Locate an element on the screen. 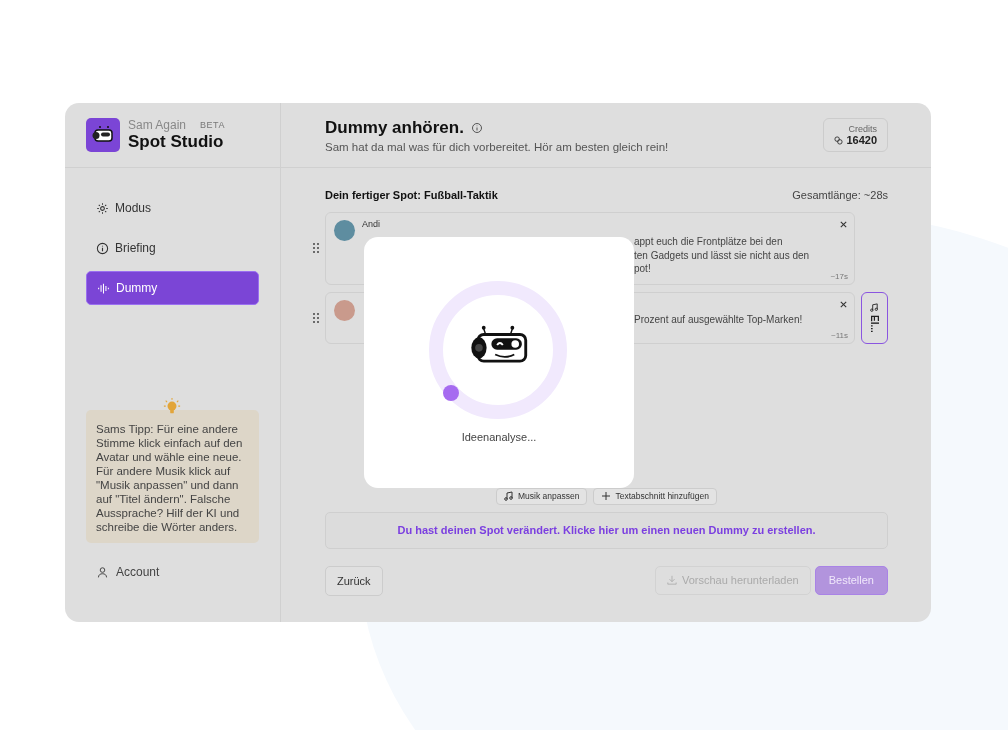 The image size is (1008, 730). avatar is located at coordinates (344, 230).